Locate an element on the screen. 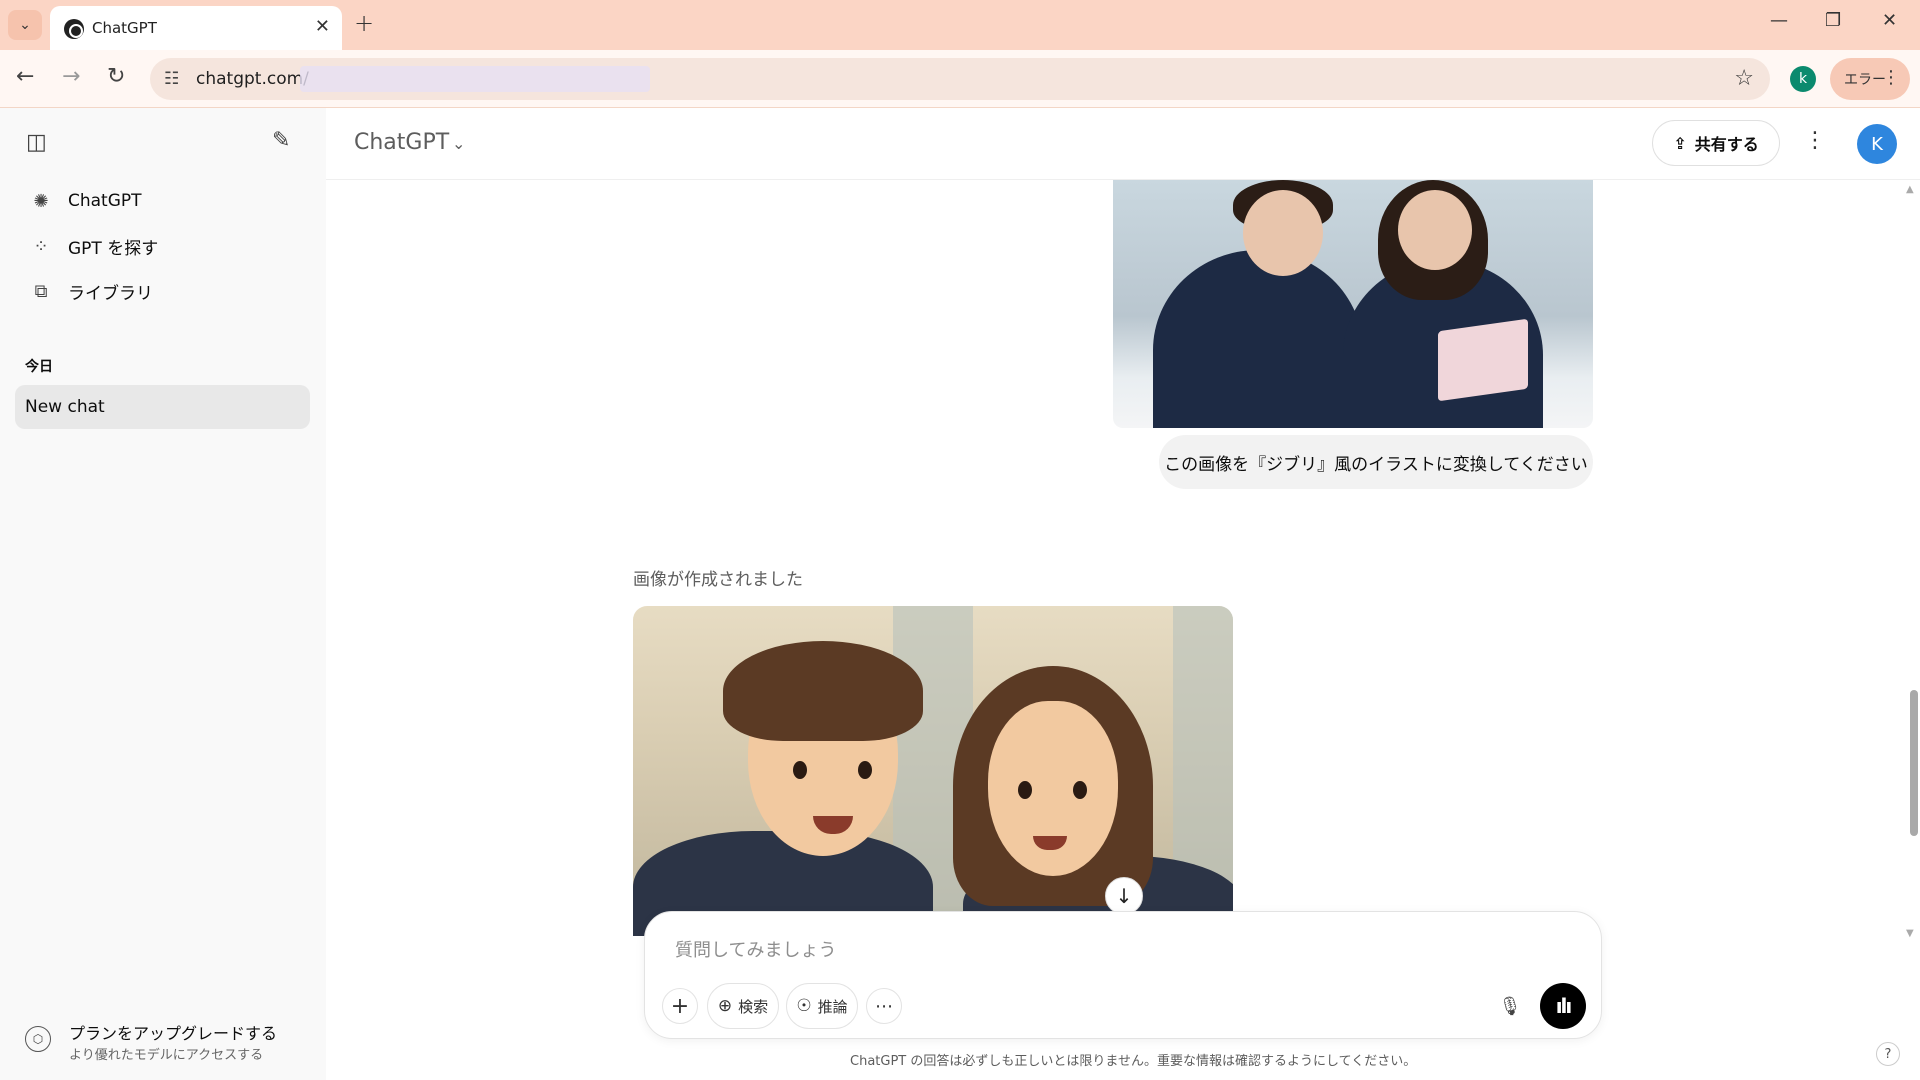 This screenshot has width=1920, height=1080. help-button: ? is located at coordinates (1888, 1054).